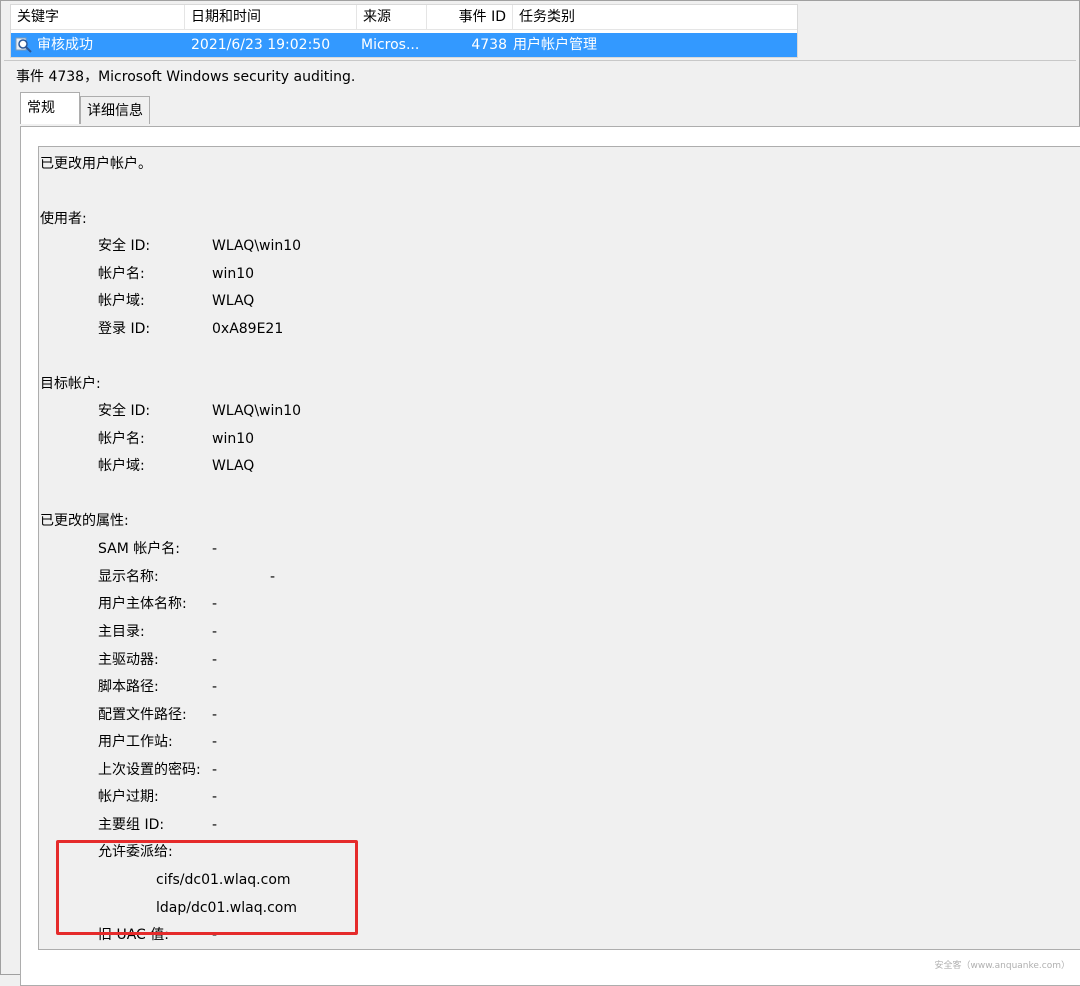 The image size is (1080, 986). What do you see at coordinates (50, 108) in the screenshot?
I see `tab-general: 常规` at bounding box center [50, 108].